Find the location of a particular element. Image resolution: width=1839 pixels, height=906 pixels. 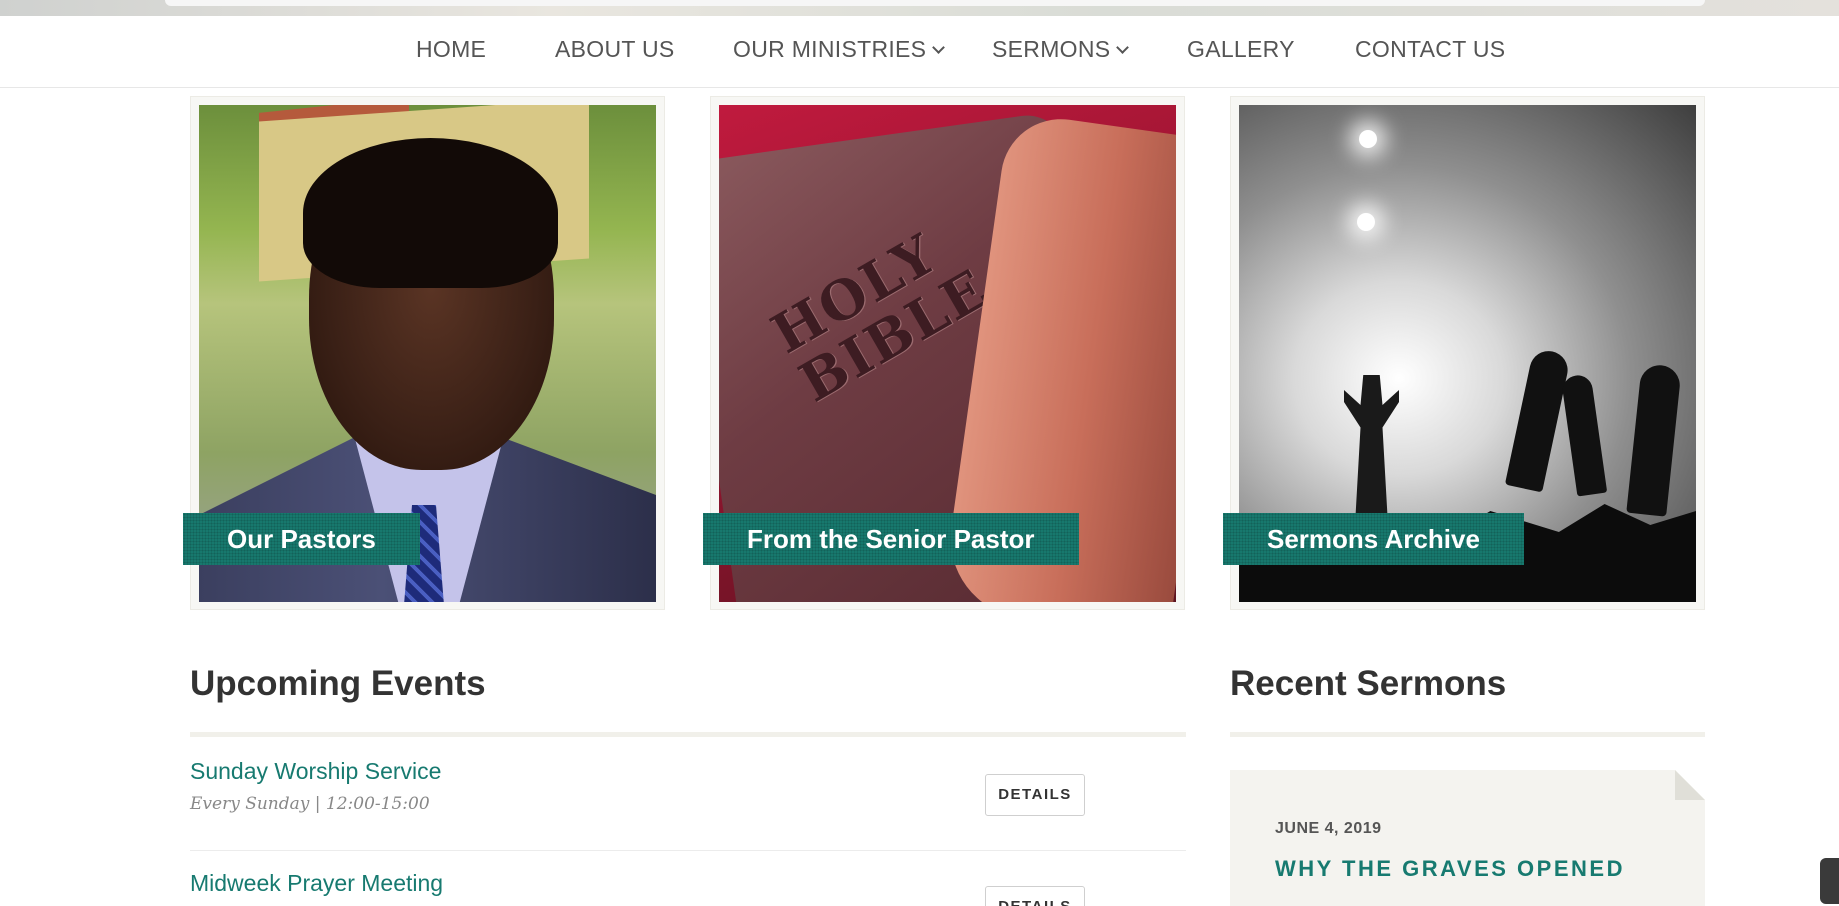

events-divider is located at coordinates (688, 734).